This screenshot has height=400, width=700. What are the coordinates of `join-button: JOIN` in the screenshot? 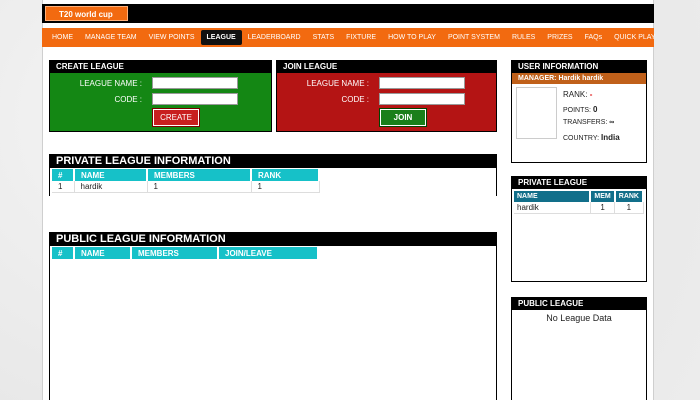 It's located at (403, 117).